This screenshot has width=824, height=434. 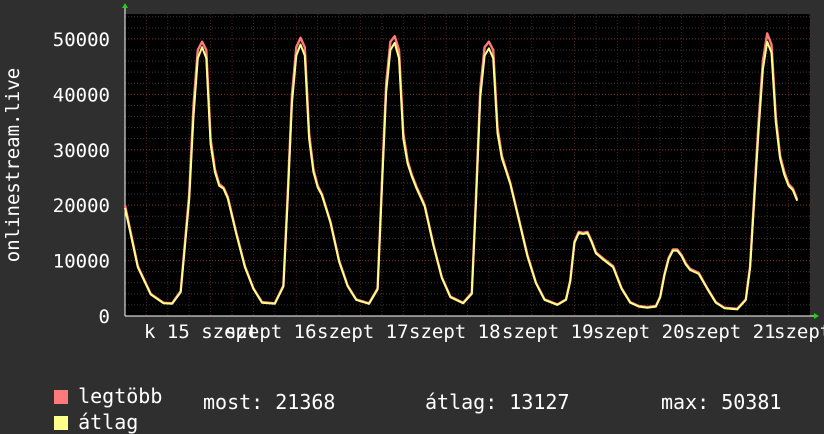 I want to click on y-tick-label: 40000, so click(x=81, y=95).